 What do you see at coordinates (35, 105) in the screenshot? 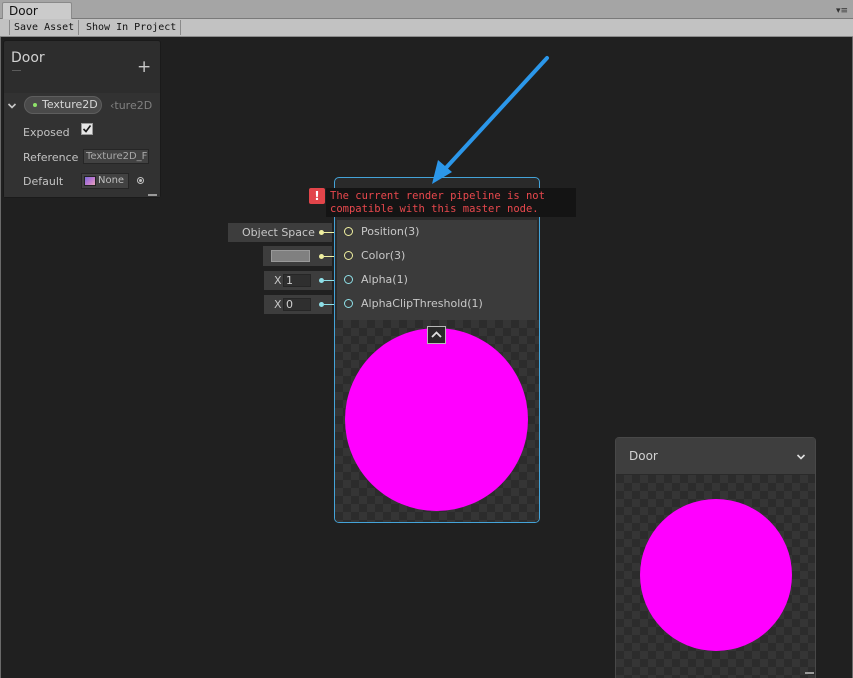
I see `property-type-dot` at bounding box center [35, 105].